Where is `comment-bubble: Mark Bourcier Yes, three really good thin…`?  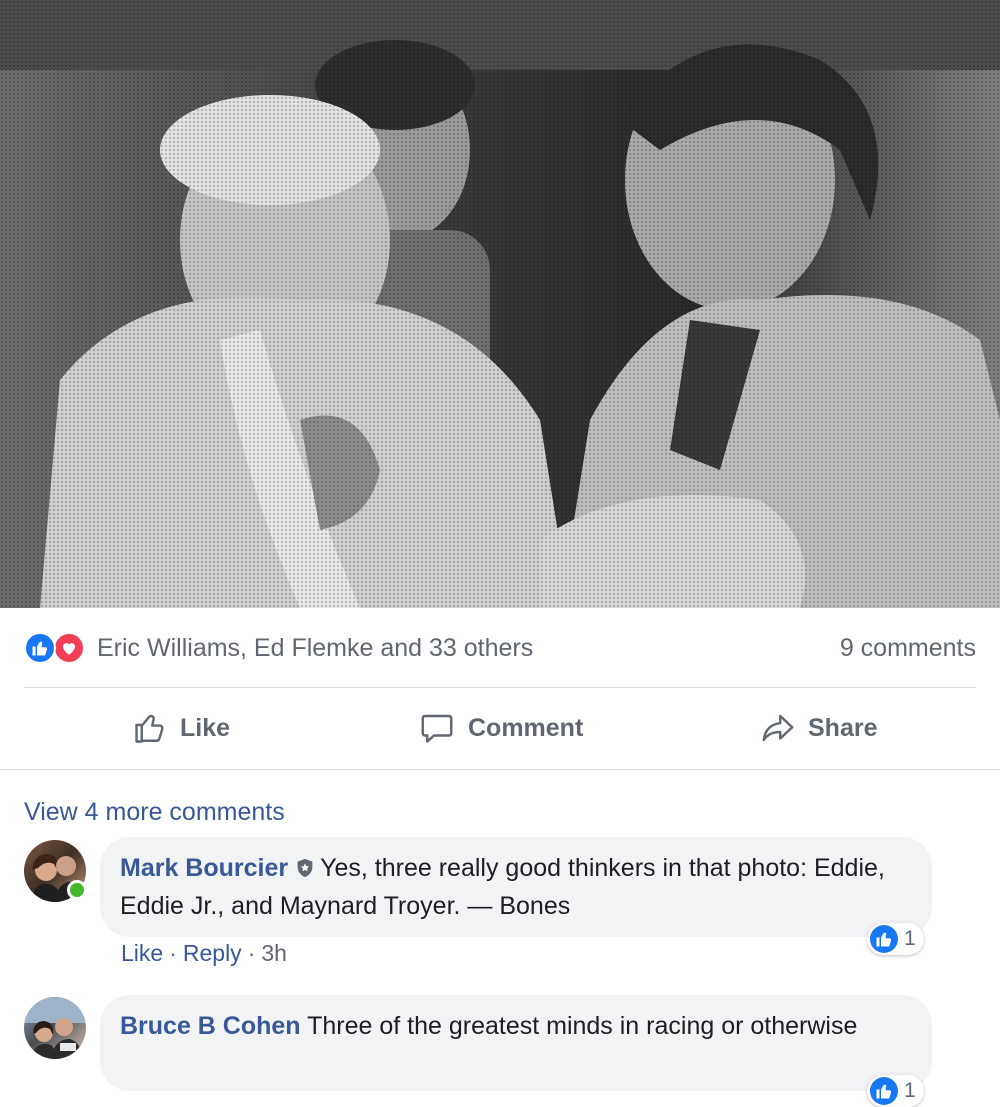
comment-bubble: Mark Bourcier Yes, three really good thin… is located at coordinates (516, 887).